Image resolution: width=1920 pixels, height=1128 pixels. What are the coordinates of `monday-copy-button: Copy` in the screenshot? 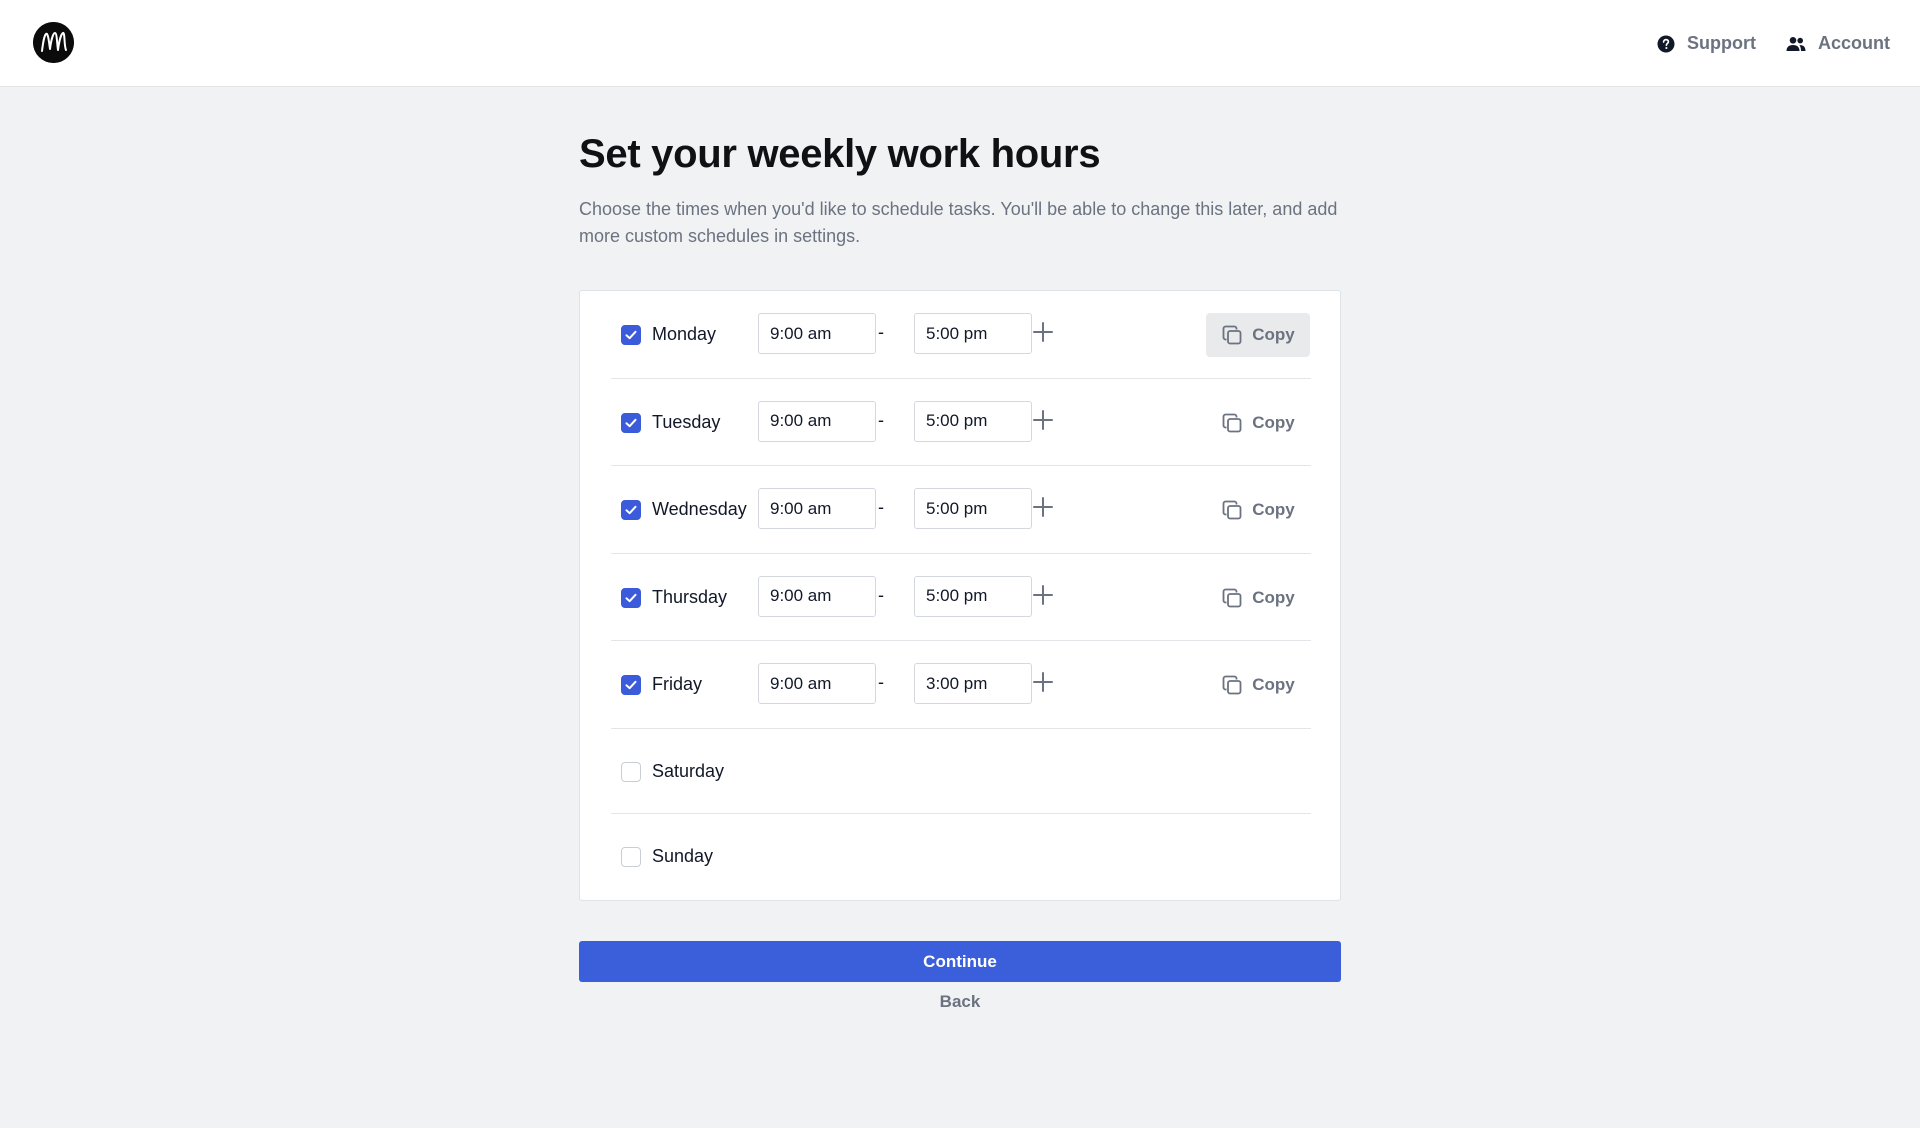 It's located at (1258, 335).